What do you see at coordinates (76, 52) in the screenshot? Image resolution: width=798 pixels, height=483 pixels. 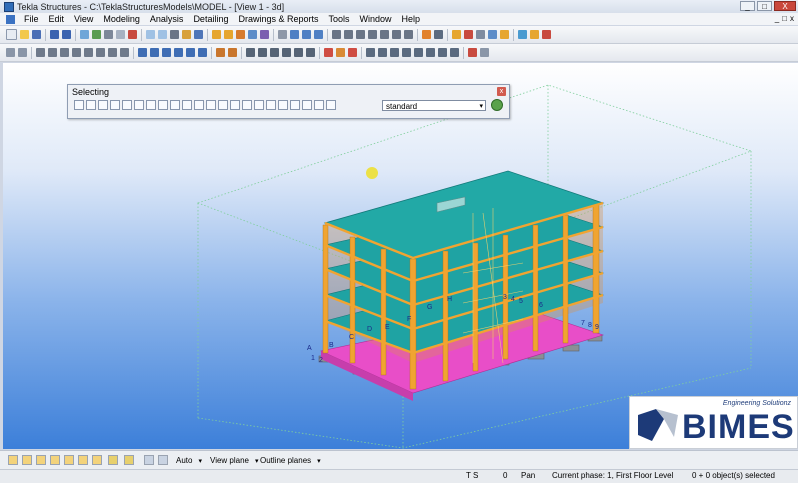 I see `concrete-beam-icon` at bounding box center [76, 52].